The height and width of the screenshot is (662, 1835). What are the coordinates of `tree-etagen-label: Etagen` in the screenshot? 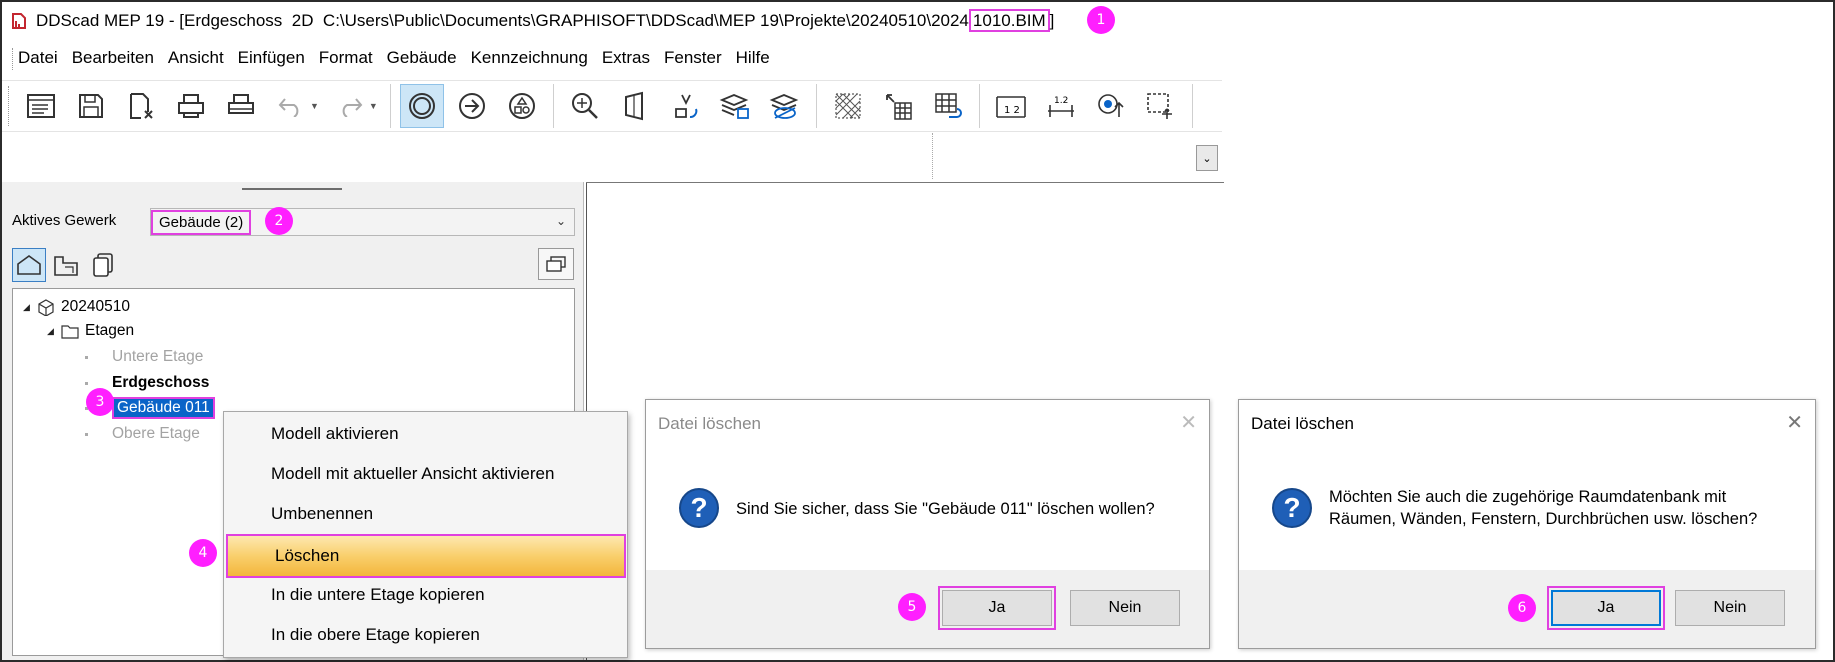 It's located at (110, 330).